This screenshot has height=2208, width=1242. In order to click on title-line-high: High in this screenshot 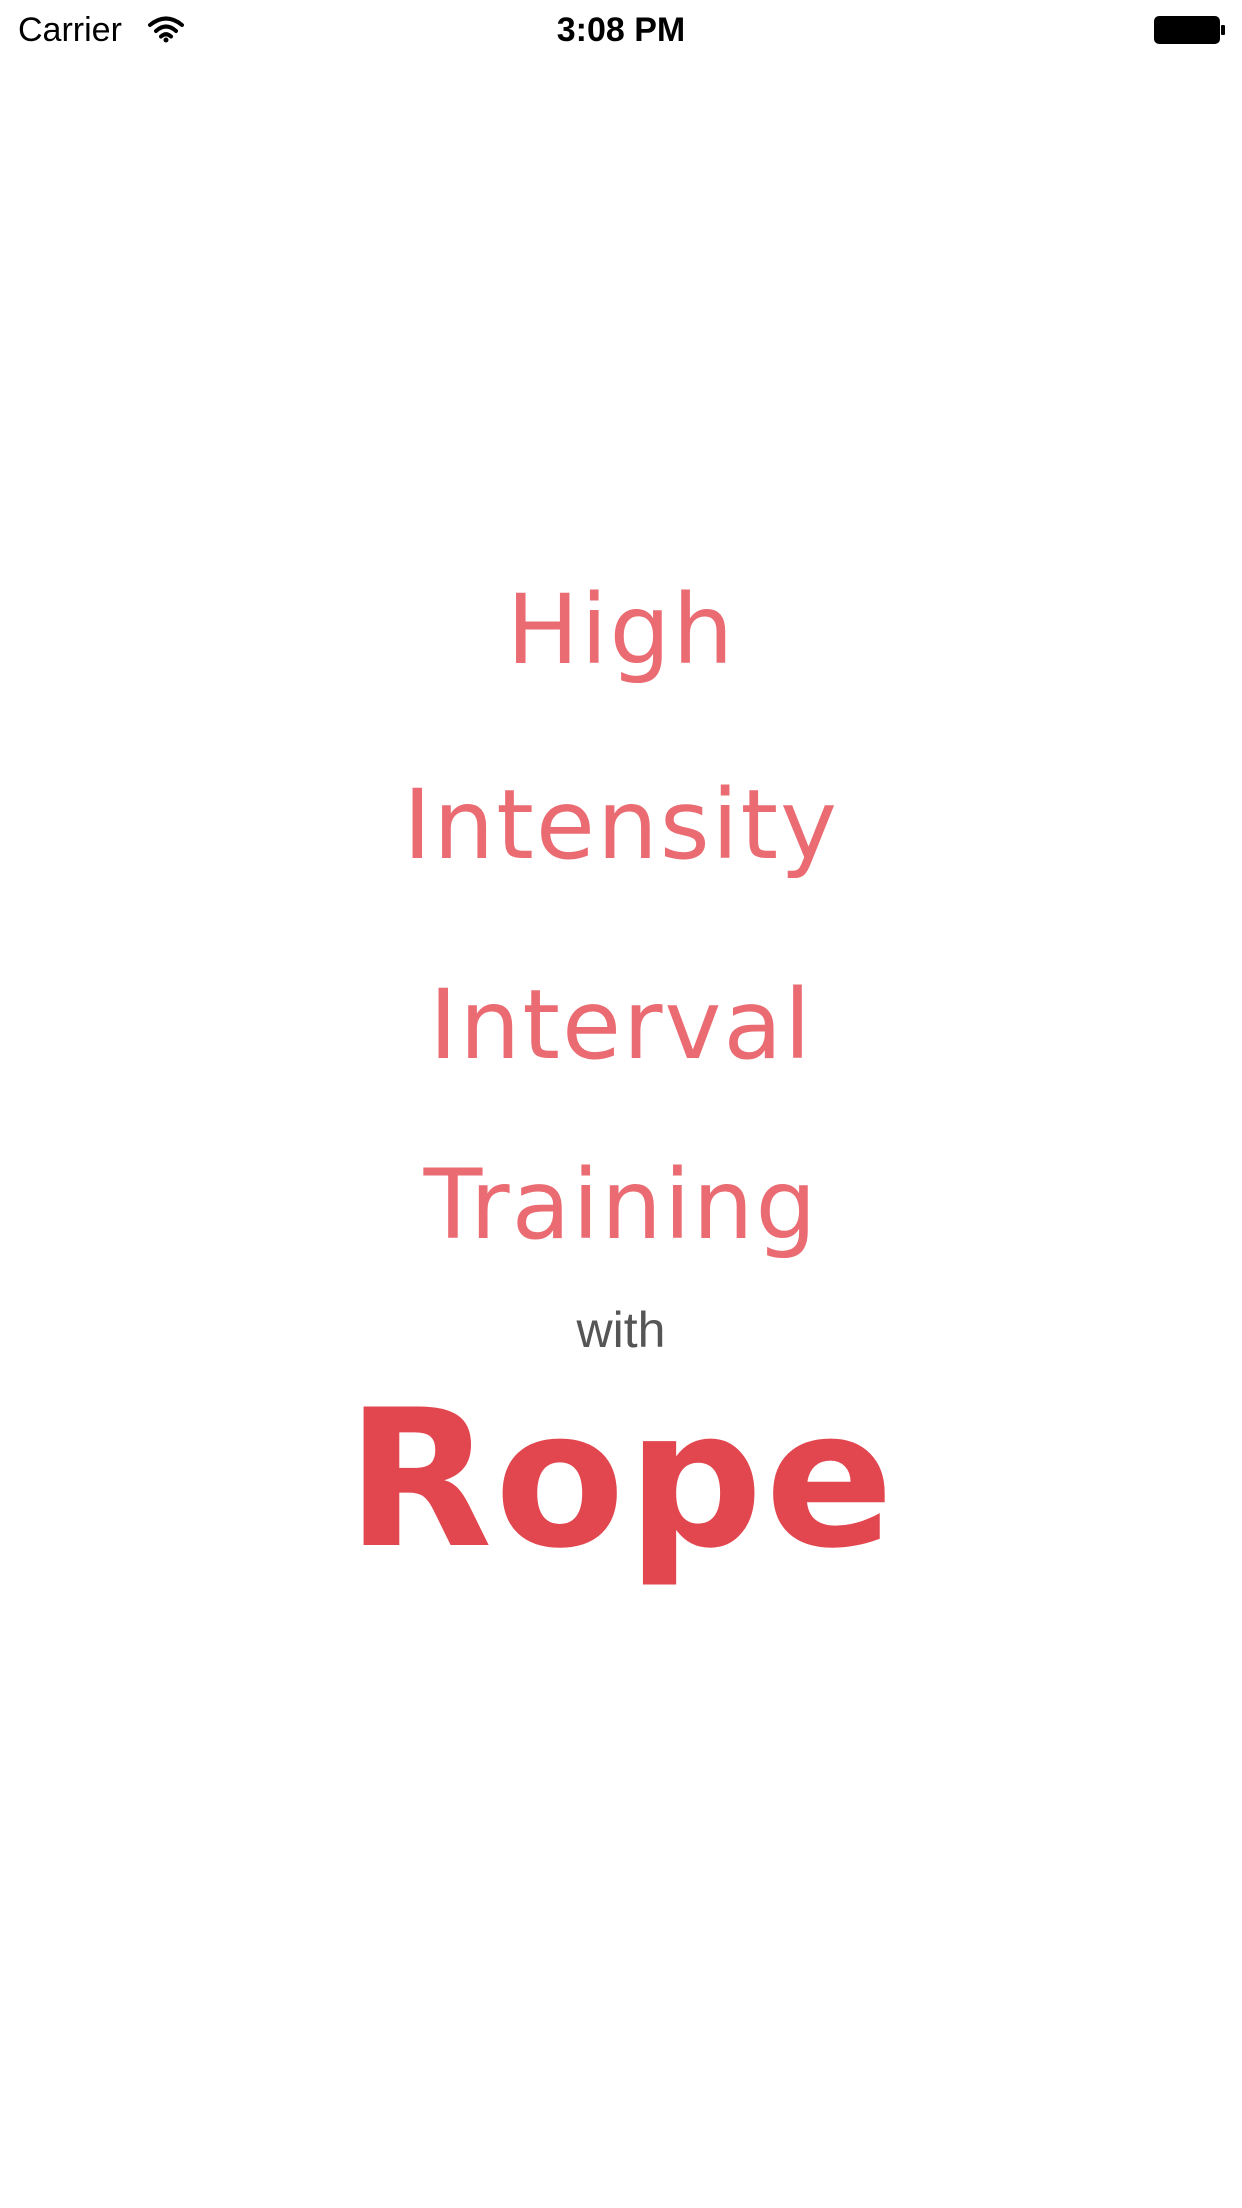, I will do `click(621, 630)`.